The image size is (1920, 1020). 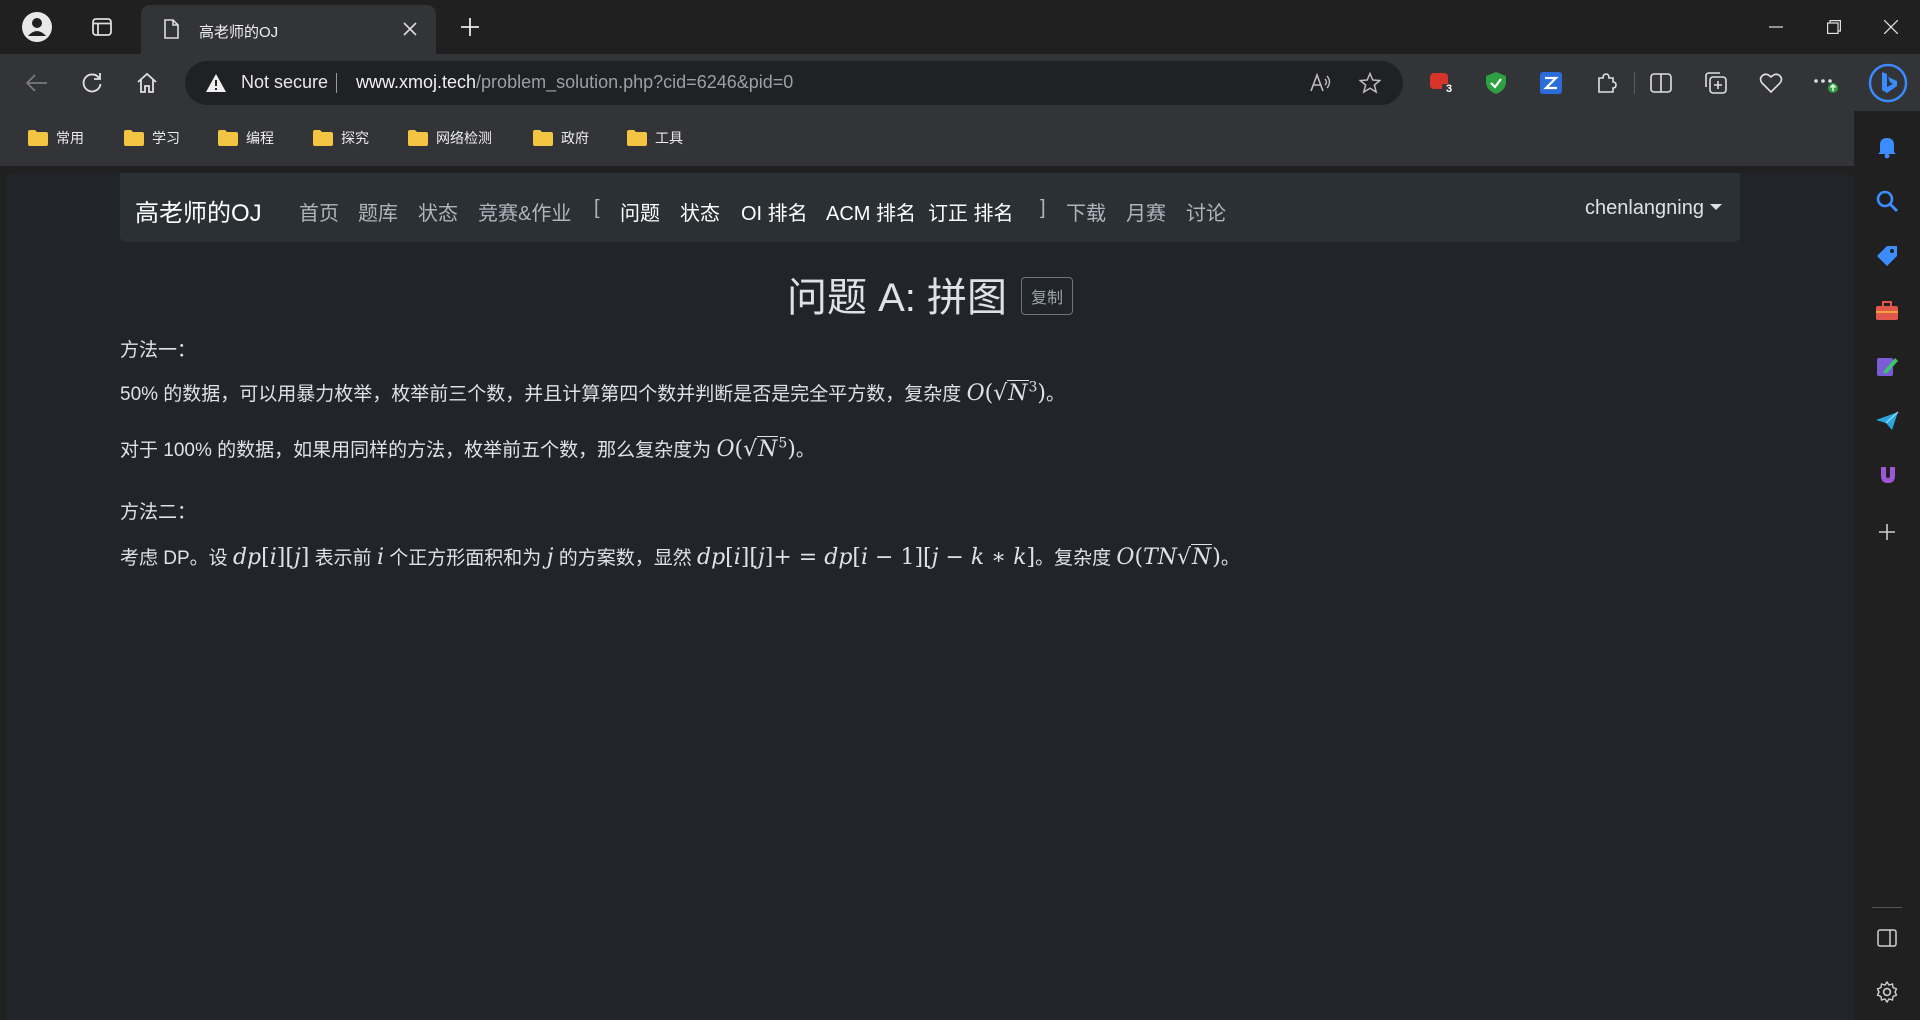 I want to click on security-label: Not secure, so click(x=284, y=82).